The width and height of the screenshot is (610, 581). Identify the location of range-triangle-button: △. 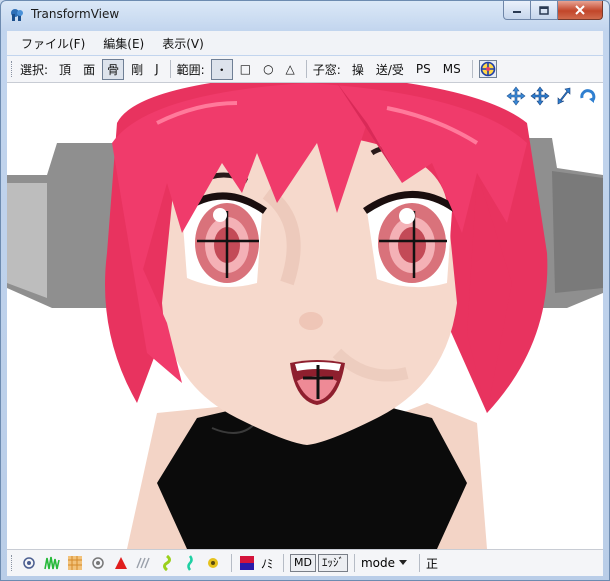
(290, 69).